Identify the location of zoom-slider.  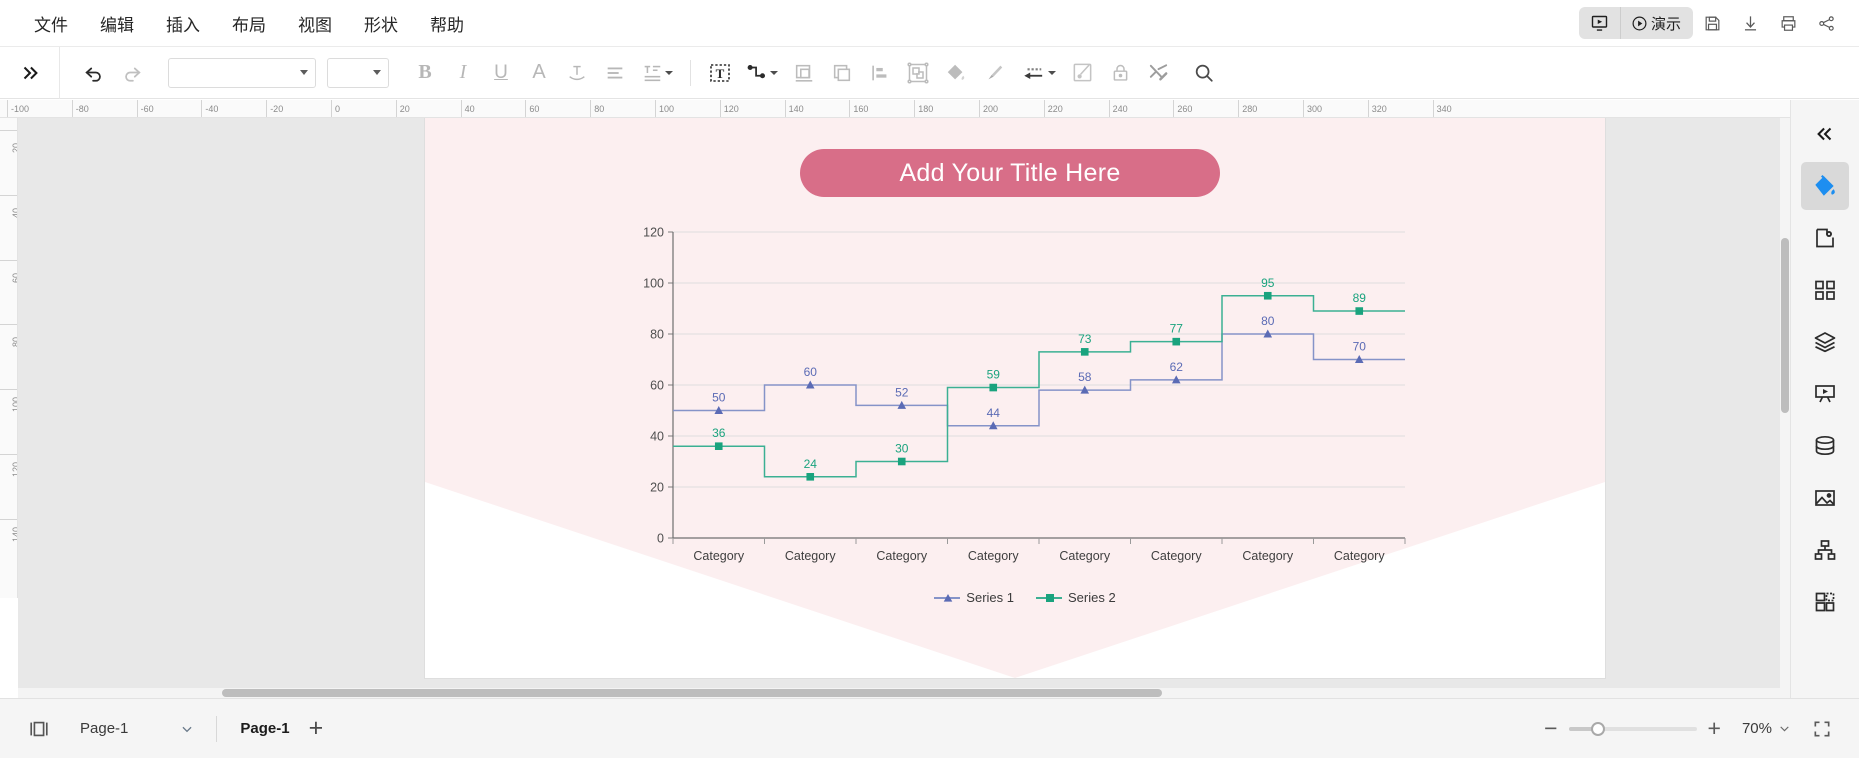
(1632, 728).